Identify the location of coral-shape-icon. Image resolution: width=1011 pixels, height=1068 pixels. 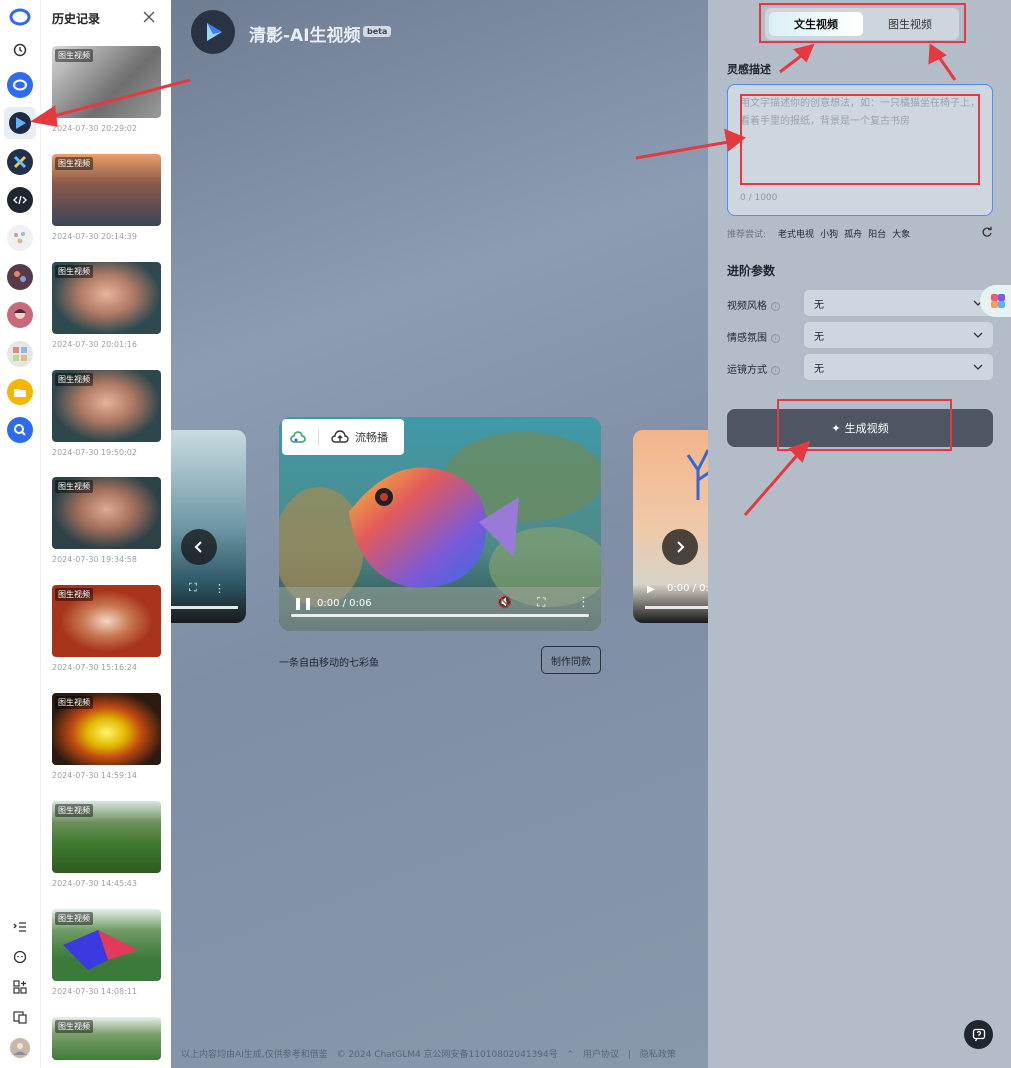
(697, 474).